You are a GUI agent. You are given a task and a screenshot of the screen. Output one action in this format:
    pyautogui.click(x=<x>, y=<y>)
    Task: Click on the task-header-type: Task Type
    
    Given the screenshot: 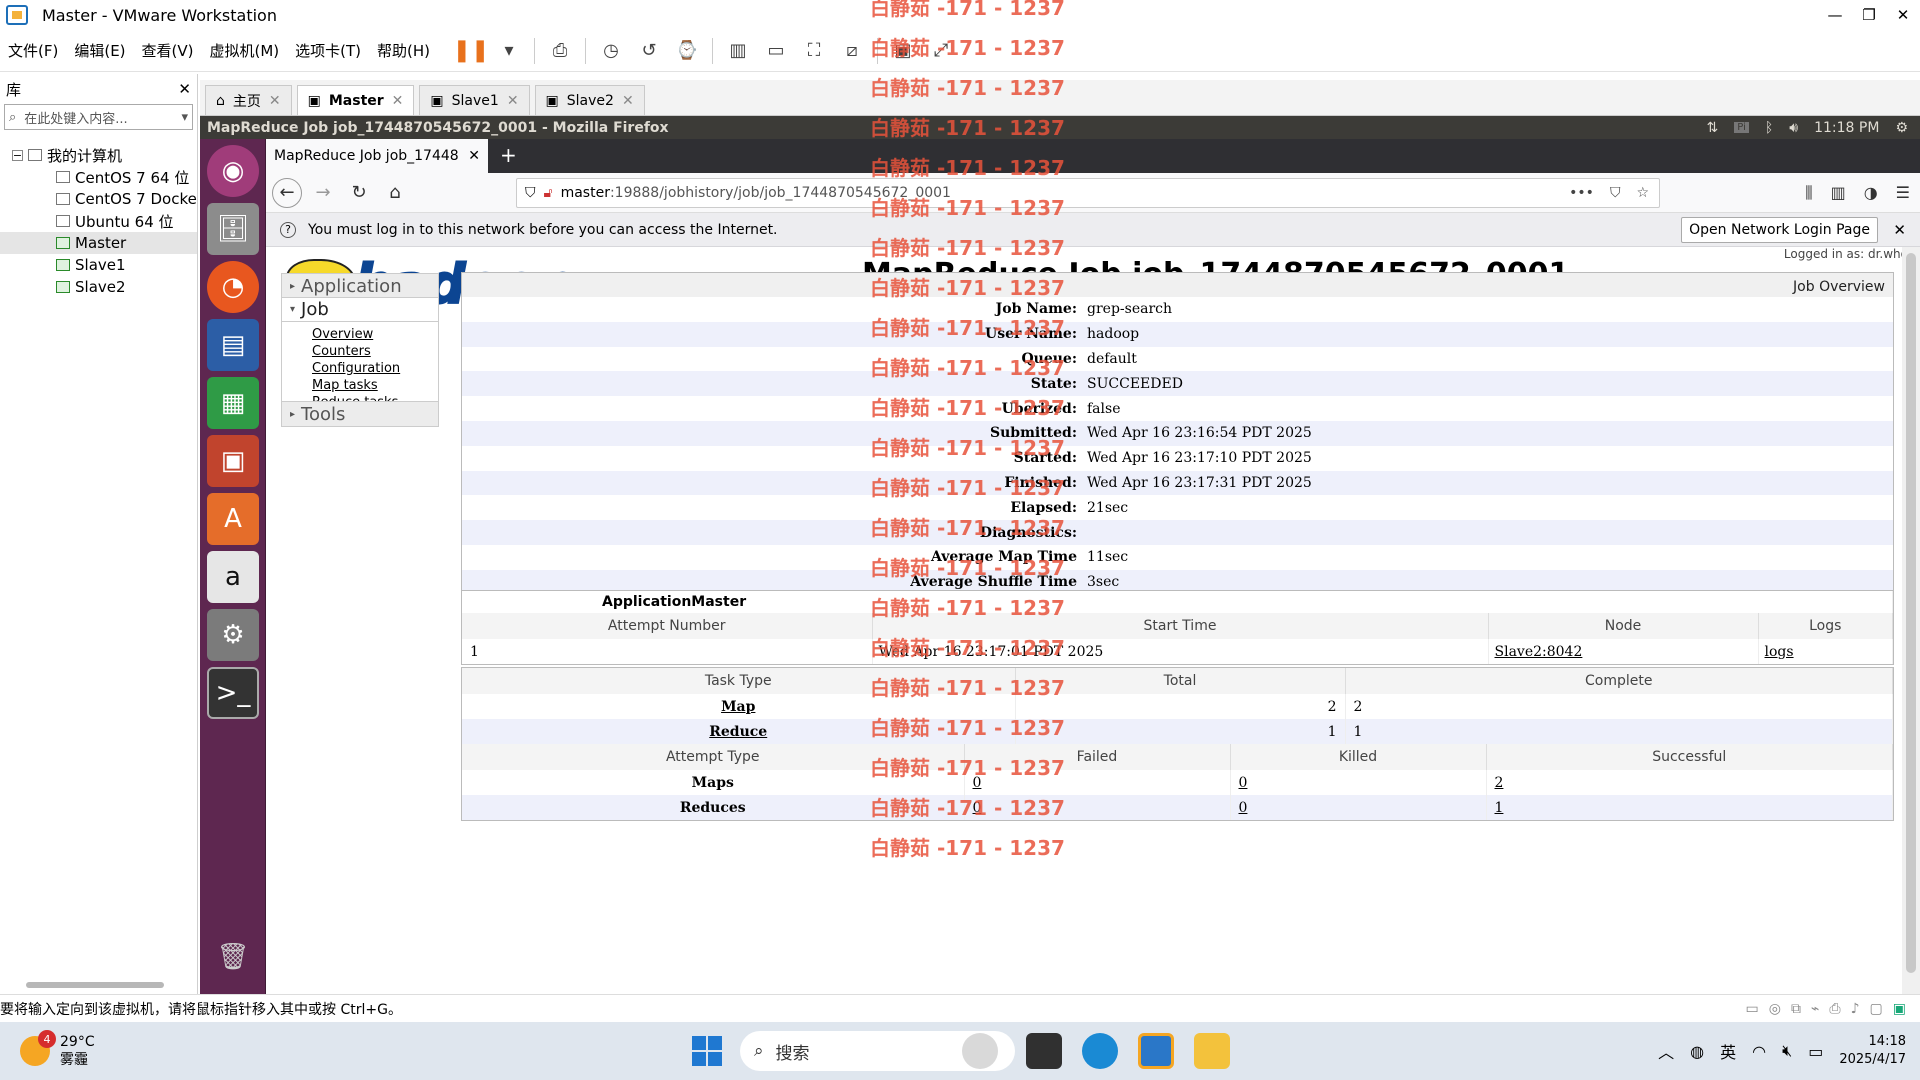 What is the action you would take?
    pyautogui.click(x=739, y=681)
    